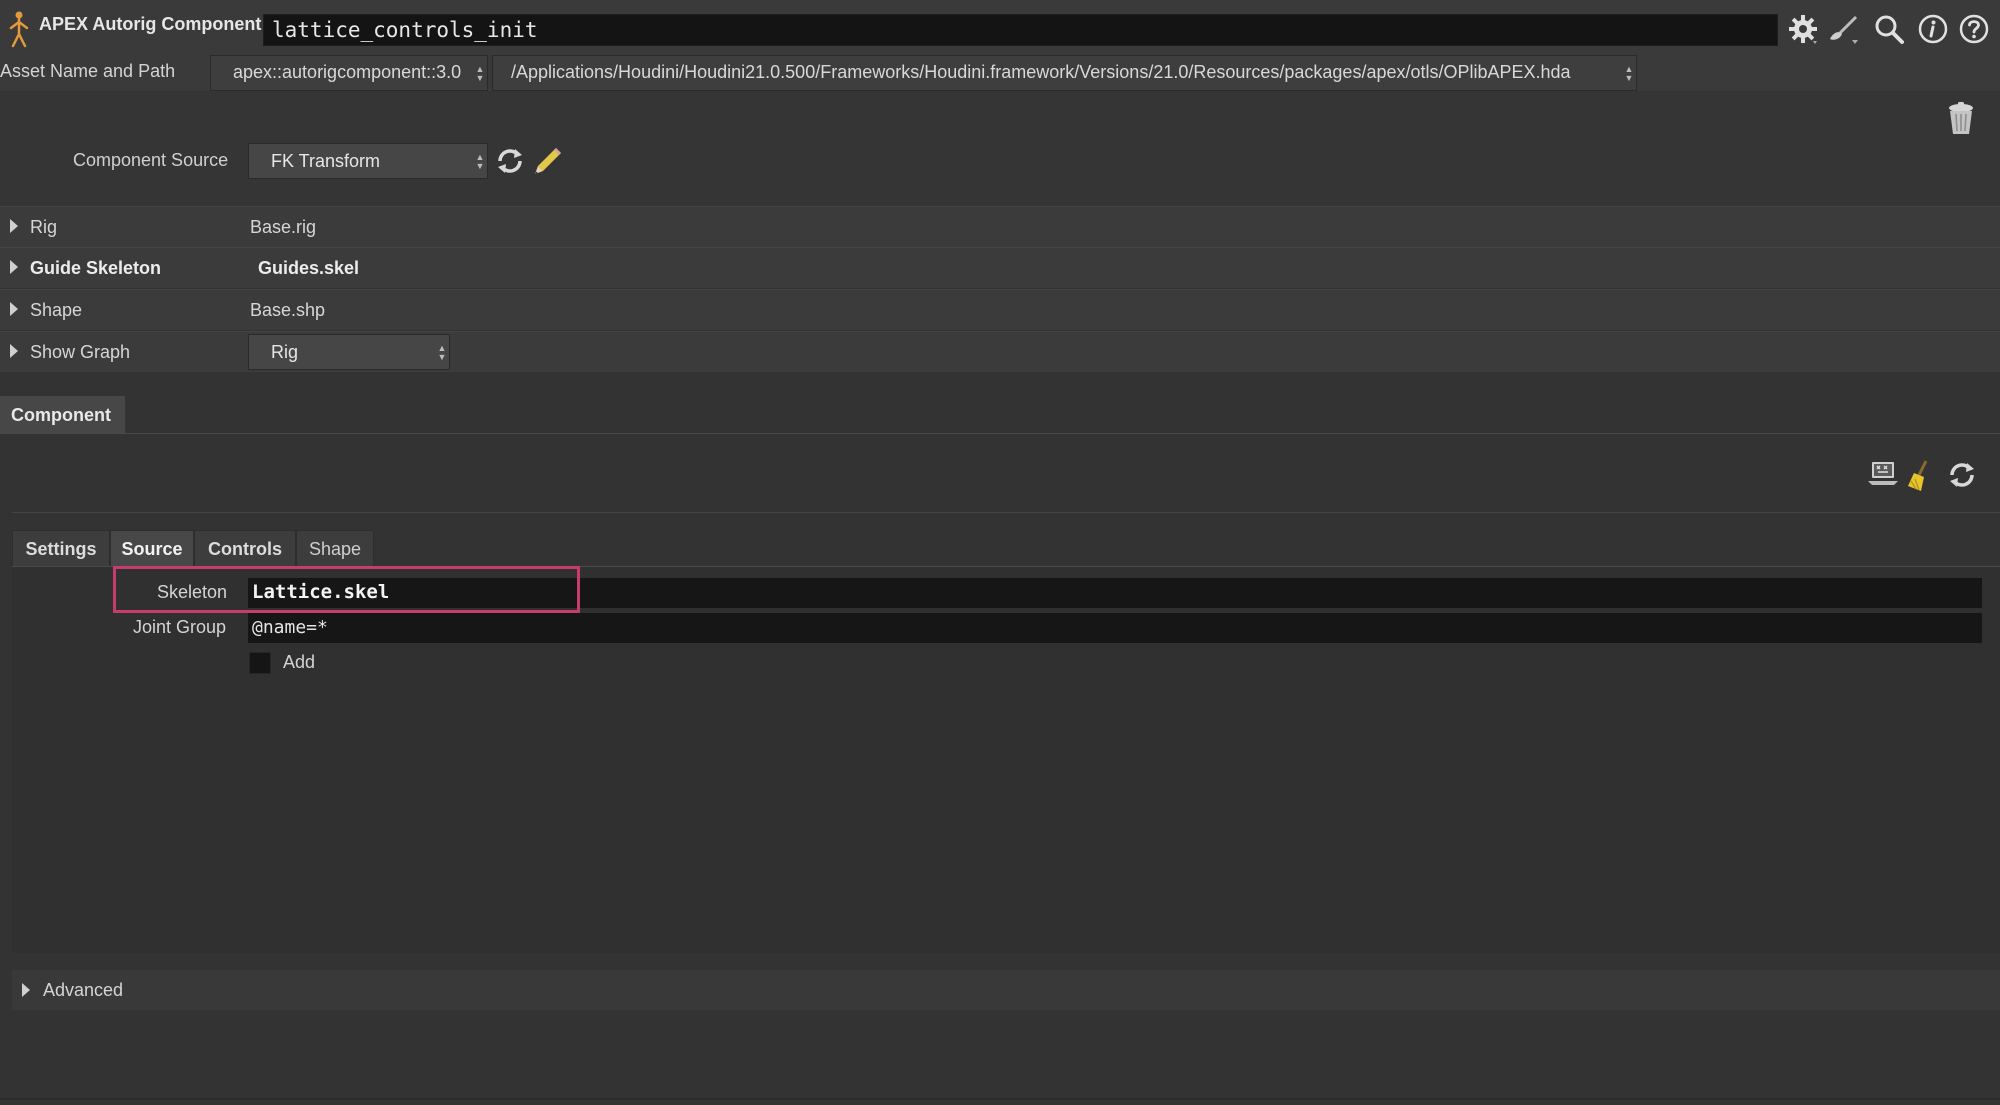 Image resolution: width=2000 pixels, height=1105 pixels. I want to click on trash-icon, so click(1961, 121).